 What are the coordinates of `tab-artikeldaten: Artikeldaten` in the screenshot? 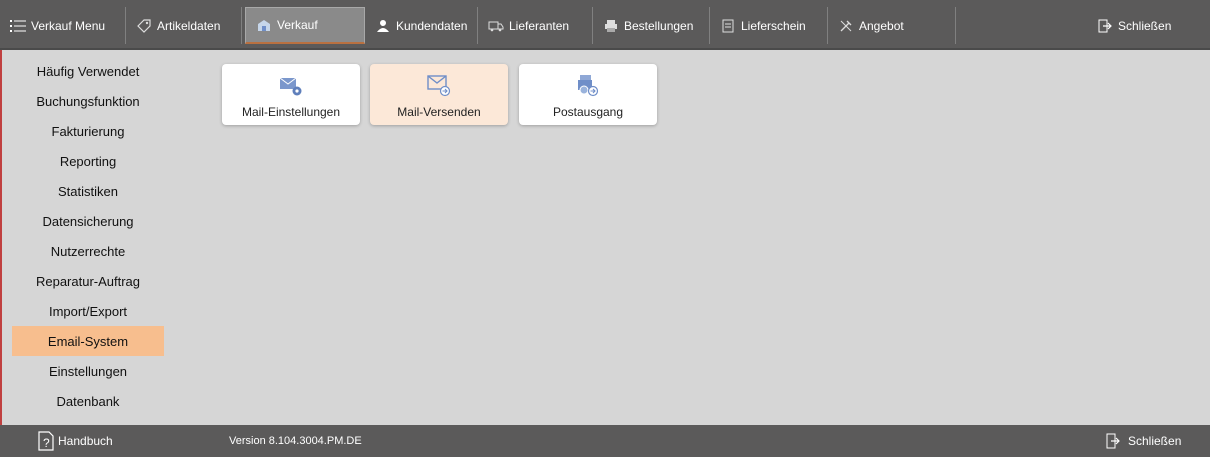 It's located at (184, 25).